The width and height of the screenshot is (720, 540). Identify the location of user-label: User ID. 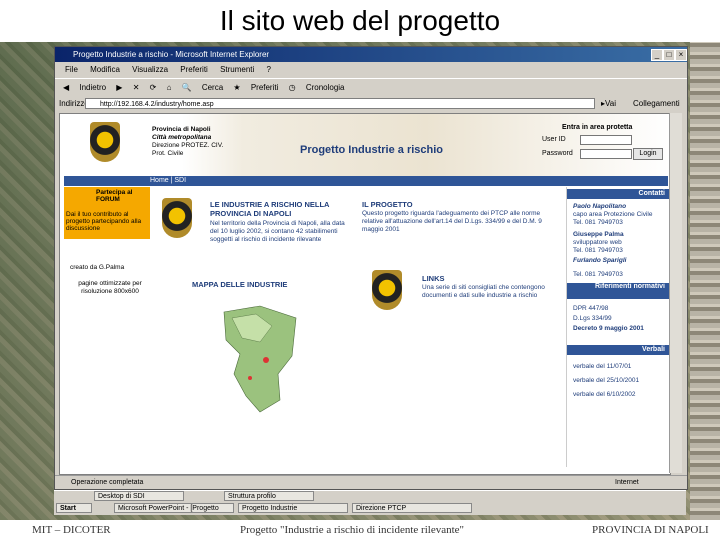
(554, 139).